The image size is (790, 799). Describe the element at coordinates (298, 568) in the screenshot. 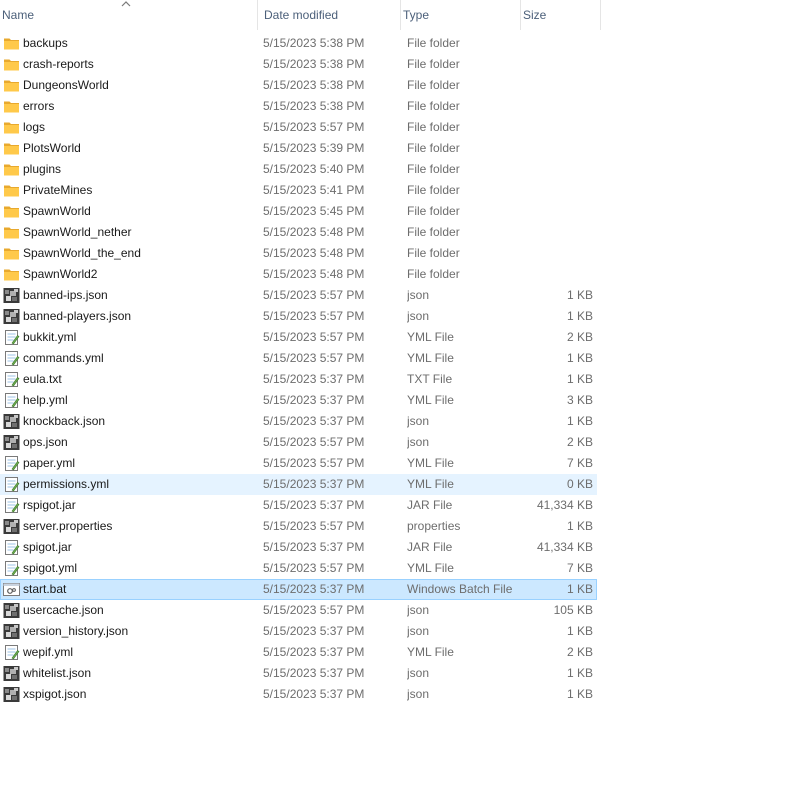

I see `file-row: spigot.yml 5/15/2023 5:57 PM YML File 7 KB` at that location.